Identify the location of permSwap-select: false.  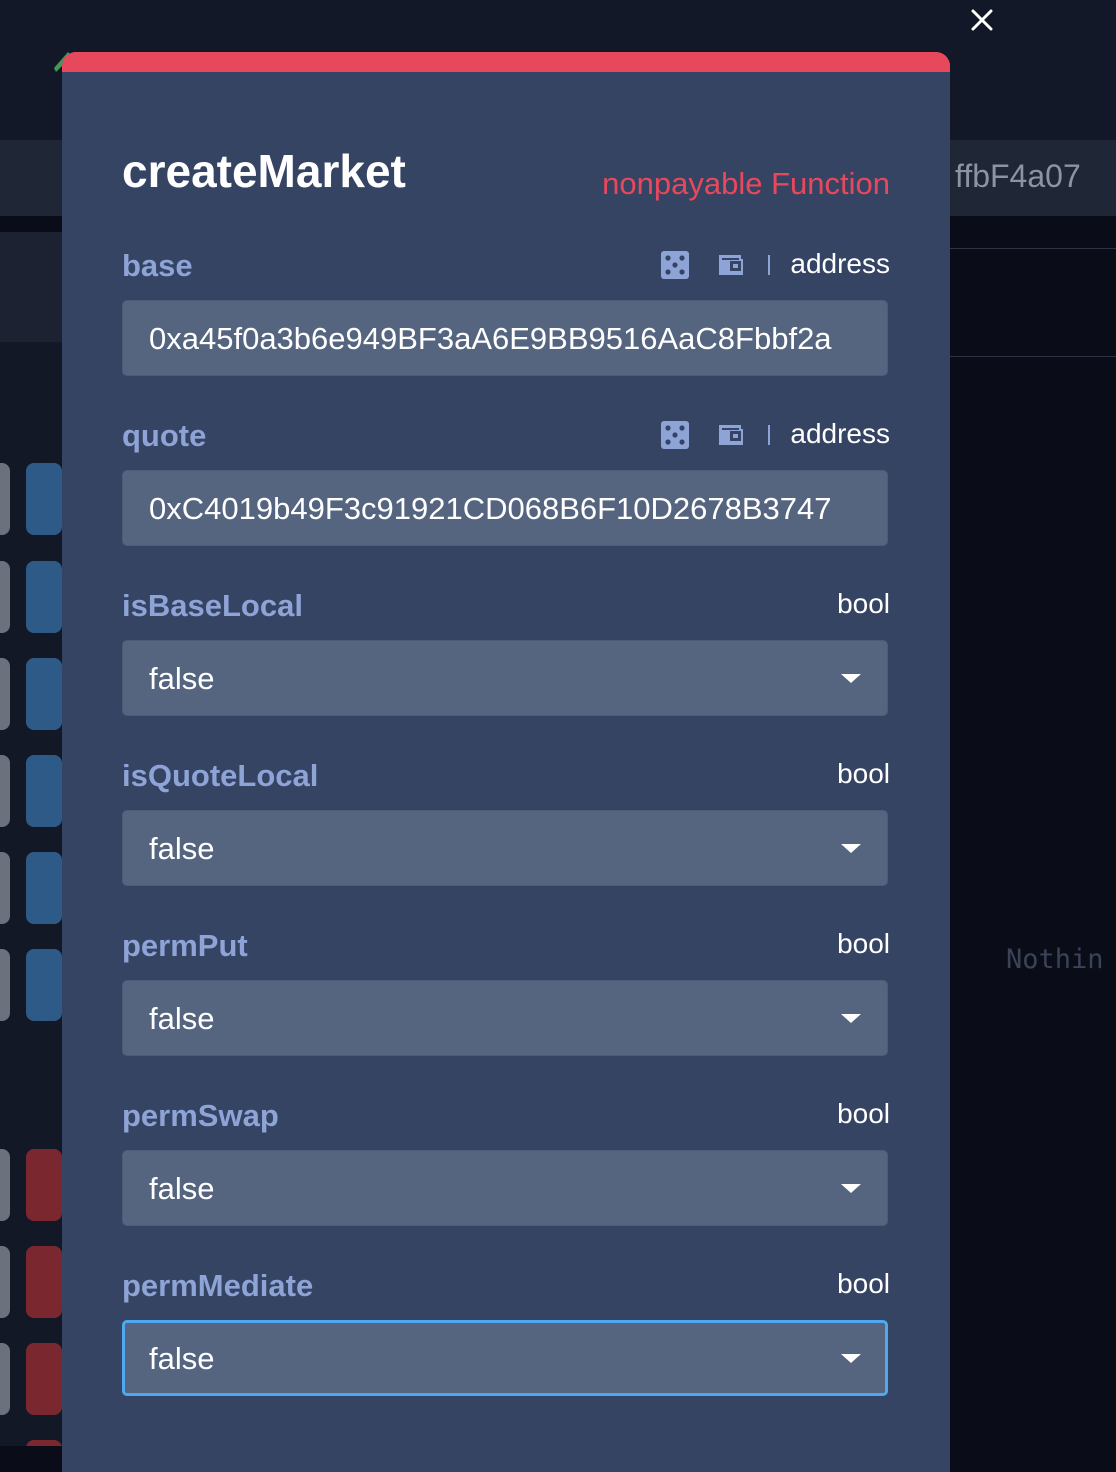
(505, 1188).